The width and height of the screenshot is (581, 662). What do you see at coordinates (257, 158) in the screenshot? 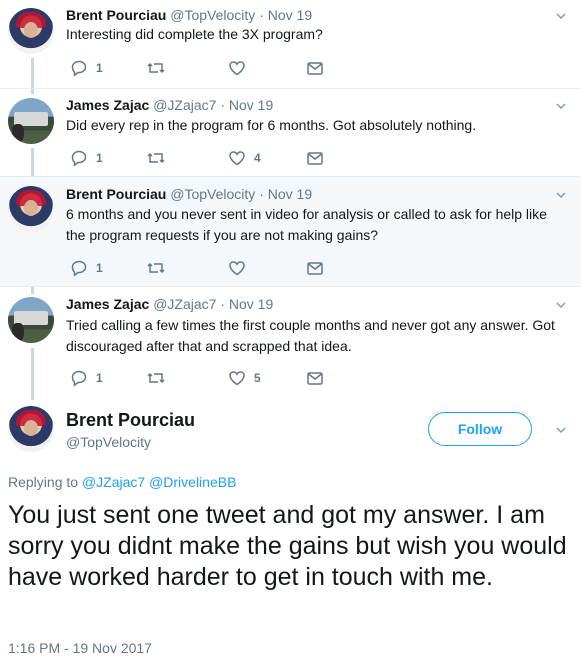
I see `like-count: 4` at bounding box center [257, 158].